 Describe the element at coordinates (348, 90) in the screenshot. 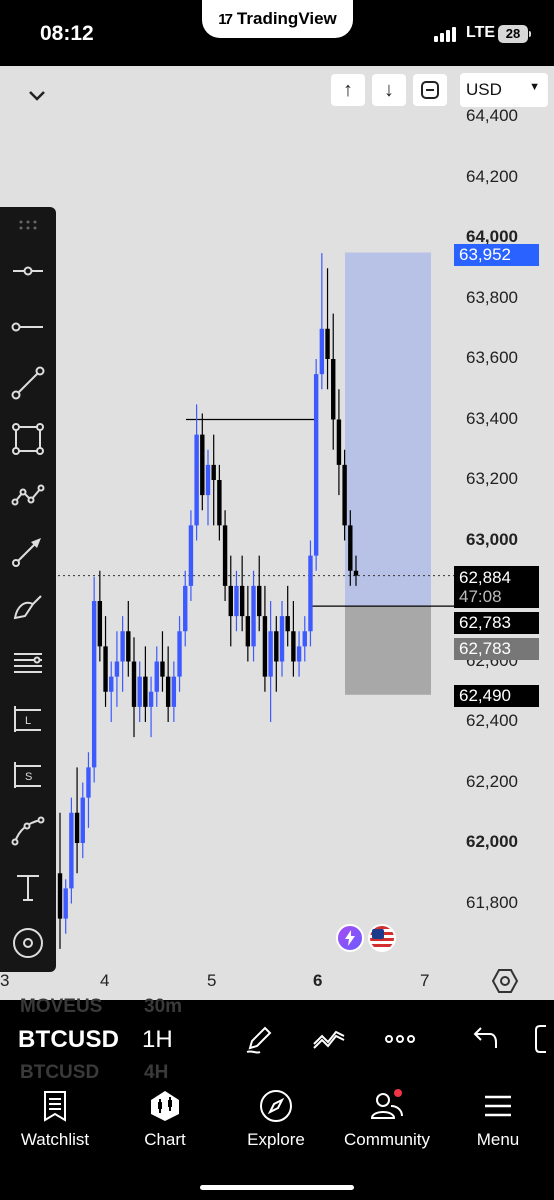

I see `arrow-up-button: ↑` at that location.